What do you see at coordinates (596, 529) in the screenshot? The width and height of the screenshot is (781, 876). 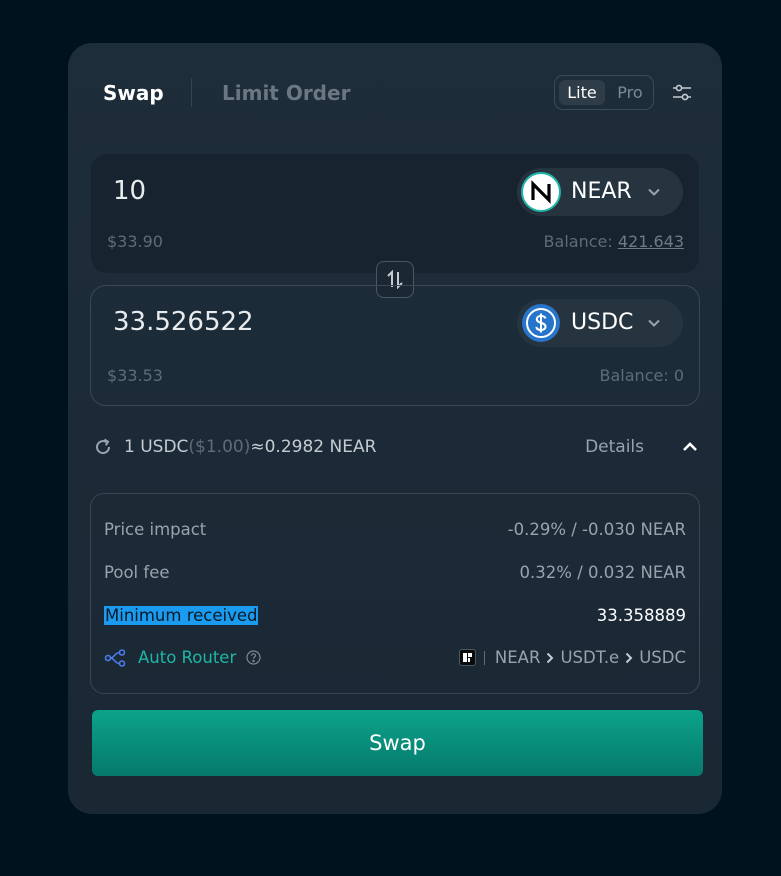 I see `price-impact-value: -0.29% / -0.030 NEAR` at bounding box center [596, 529].